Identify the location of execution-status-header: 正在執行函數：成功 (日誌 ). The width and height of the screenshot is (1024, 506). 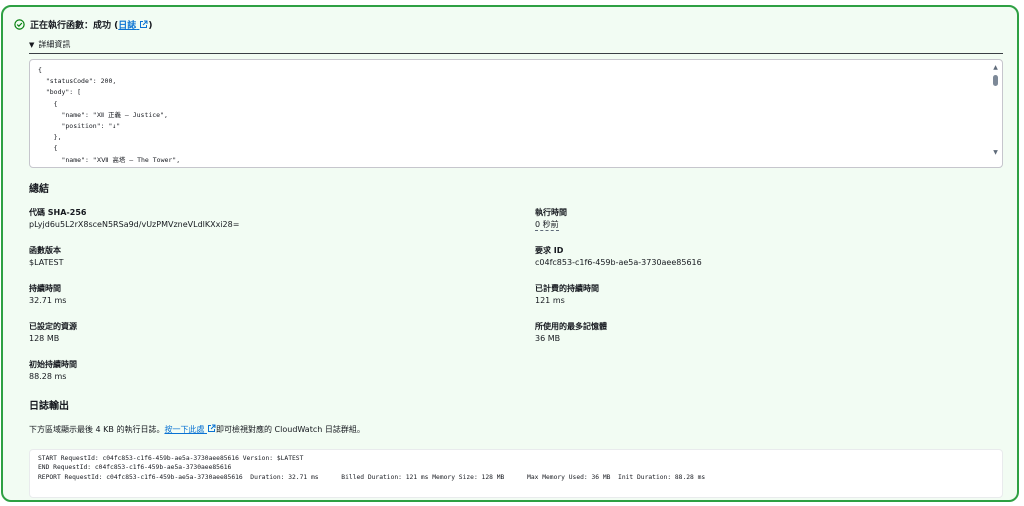
(83, 24).